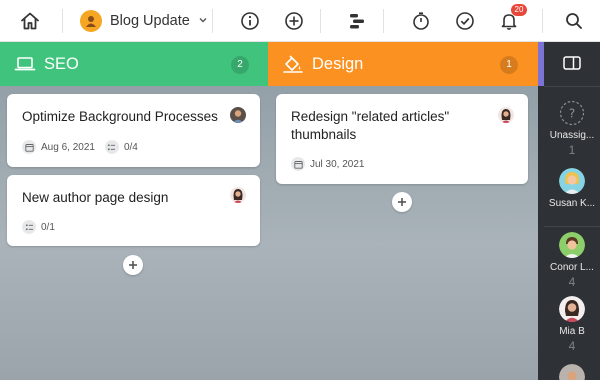  Describe the element at coordinates (541, 64) in the screenshot. I see `sidebar-accent` at that location.